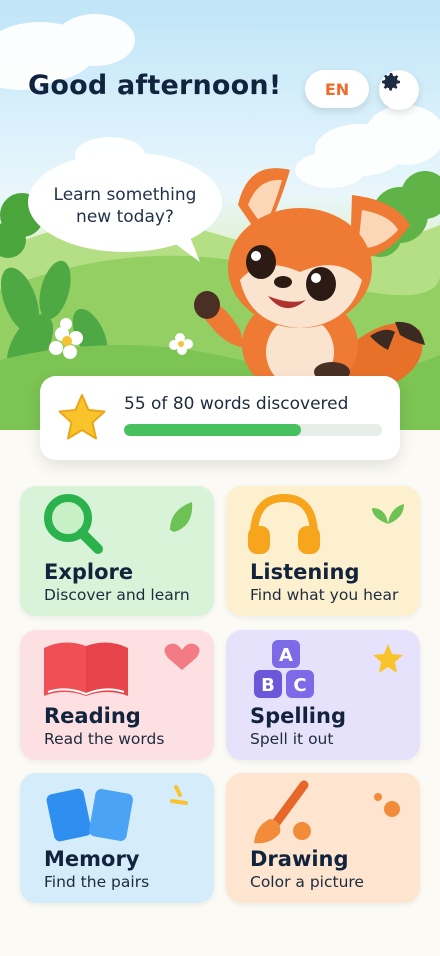  Describe the element at coordinates (86, 669) in the screenshot. I see `book-icon` at that location.